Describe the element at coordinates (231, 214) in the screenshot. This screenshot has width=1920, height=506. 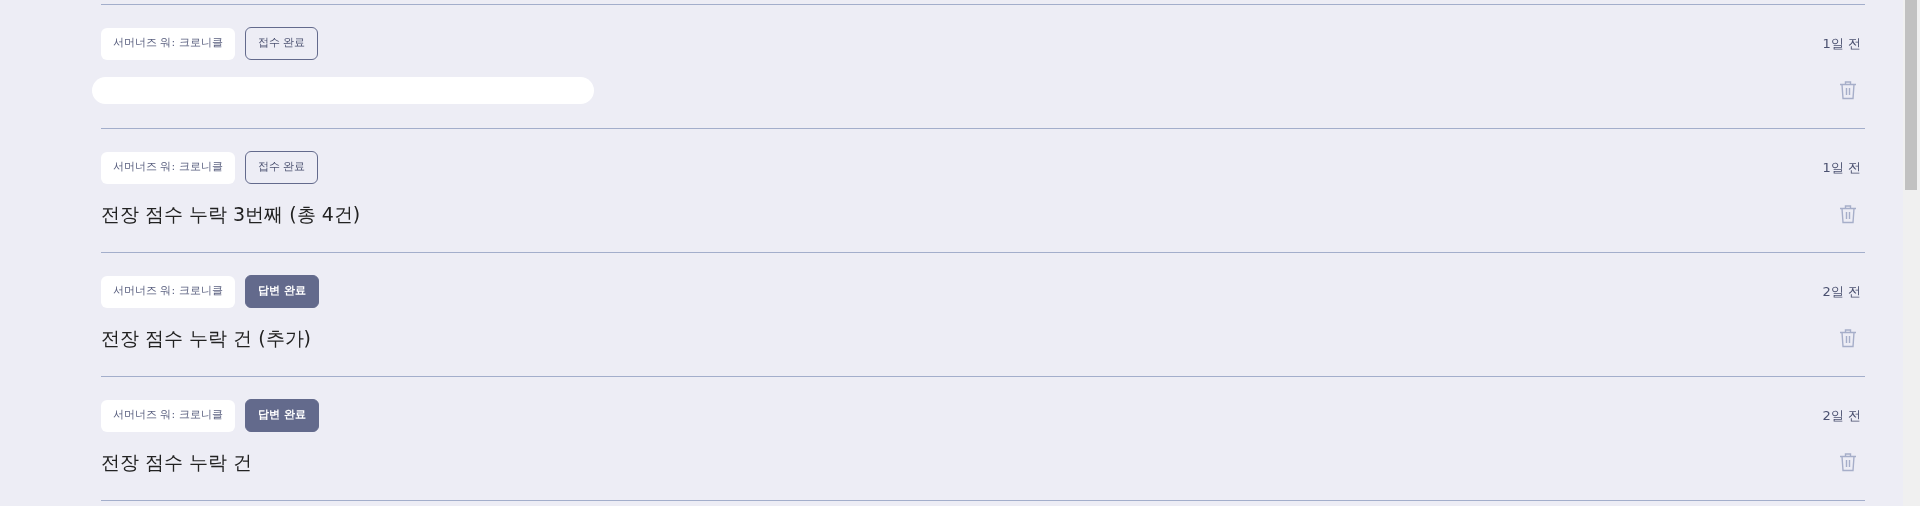
I see `post-title: 전장 점수 누락 3번째 (총 4건)` at that location.